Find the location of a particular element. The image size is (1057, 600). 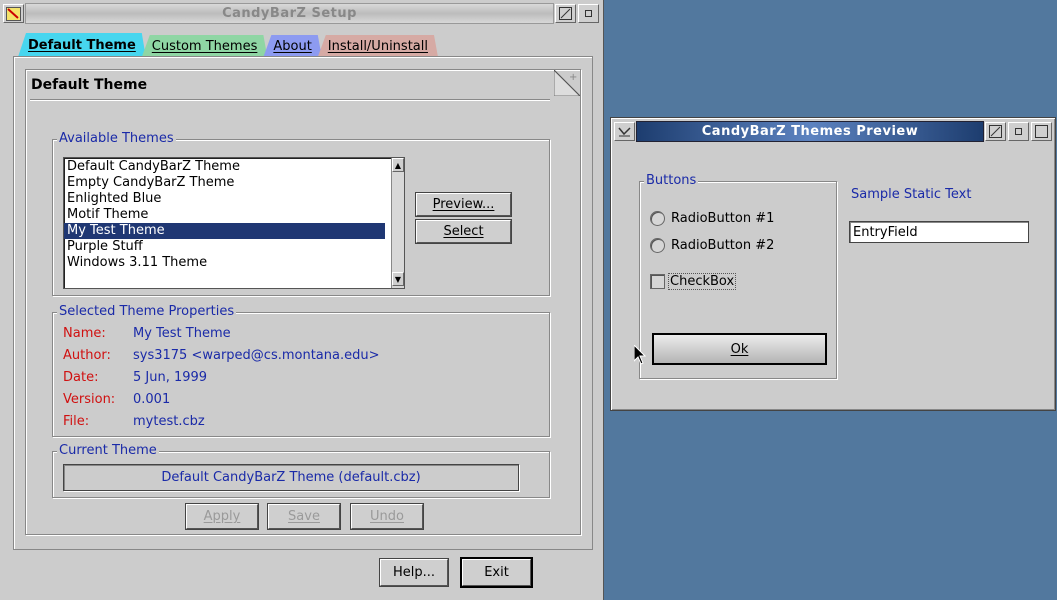

theme-list-item: Enlighted Blue is located at coordinates (224, 199).